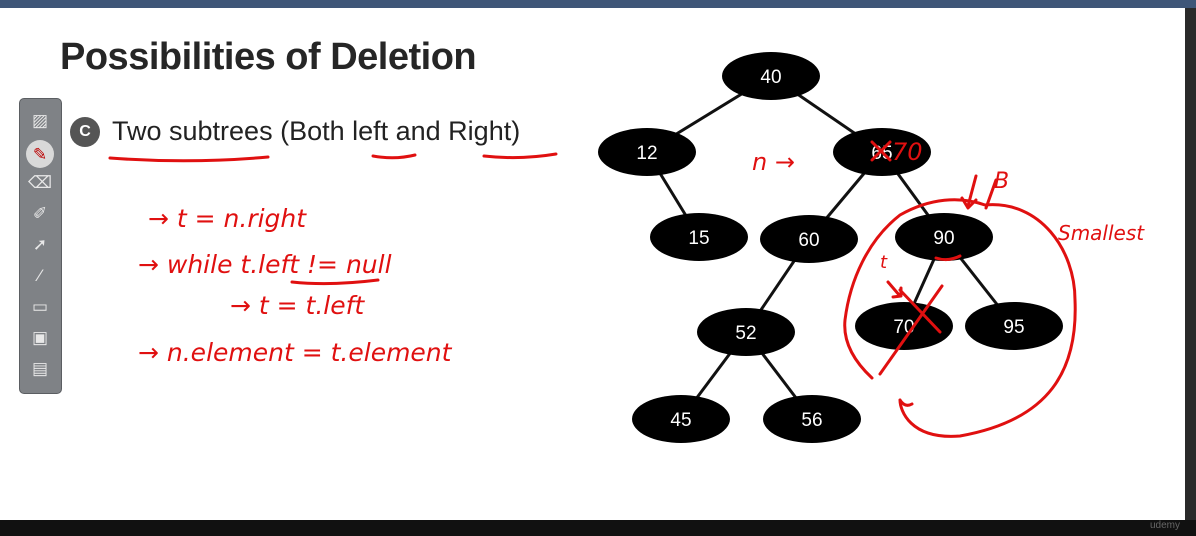 This screenshot has height=536, width=1196. I want to click on node-label: 52, so click(745, 333).